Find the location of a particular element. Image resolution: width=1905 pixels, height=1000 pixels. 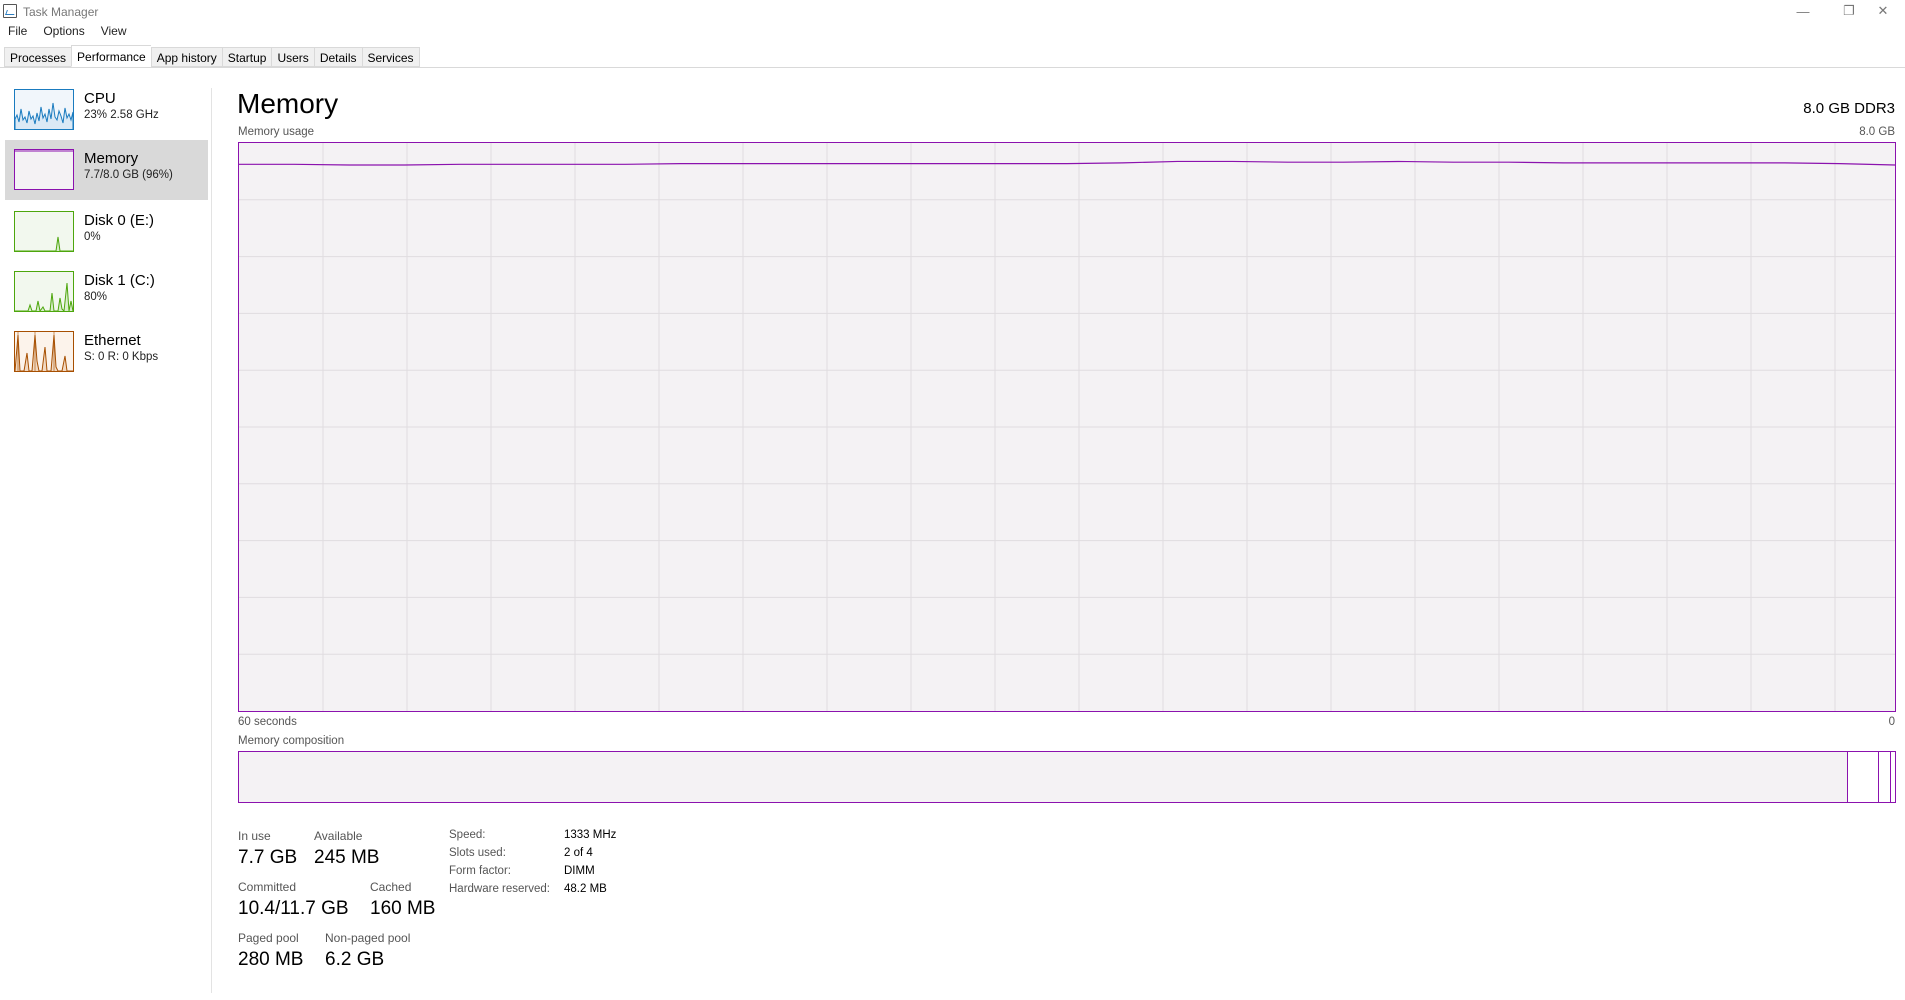

tab-details: Details is located at coordinates (337, 57).